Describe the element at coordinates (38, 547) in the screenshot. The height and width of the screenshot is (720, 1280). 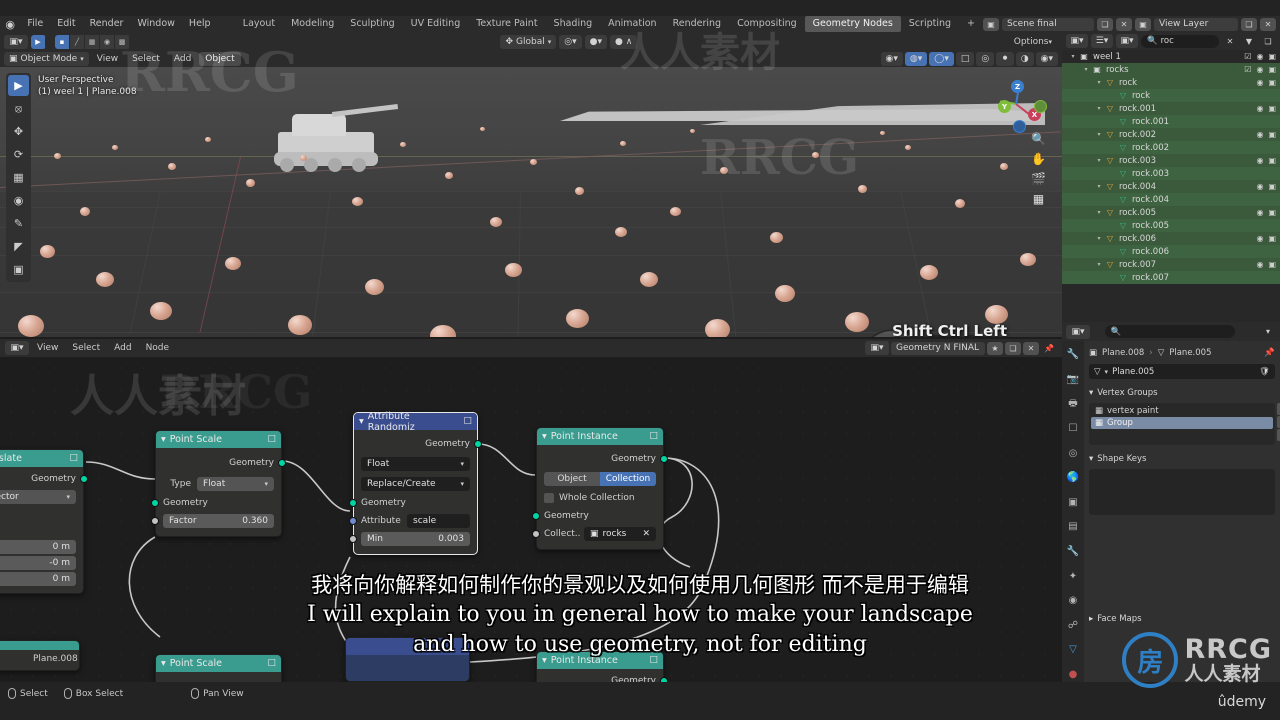
I see `translate-x-field: 0 m` at that location.